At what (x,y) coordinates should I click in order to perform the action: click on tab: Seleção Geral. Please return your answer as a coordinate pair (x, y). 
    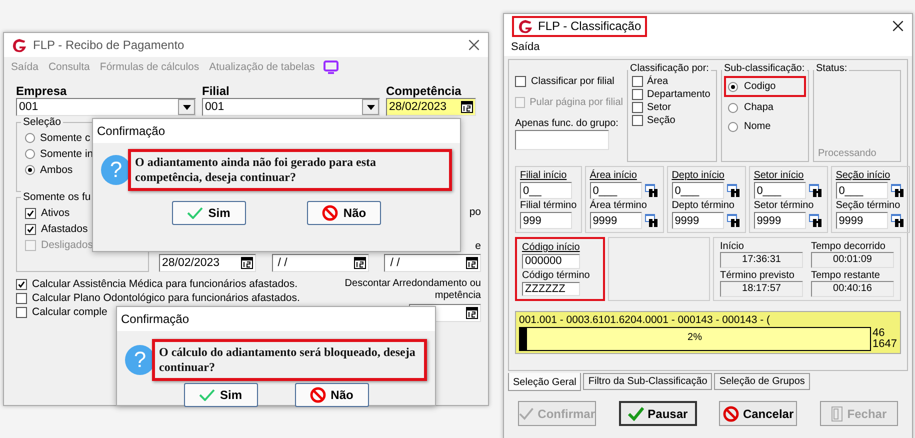
    Looking at the image, I should click on (545, 382).